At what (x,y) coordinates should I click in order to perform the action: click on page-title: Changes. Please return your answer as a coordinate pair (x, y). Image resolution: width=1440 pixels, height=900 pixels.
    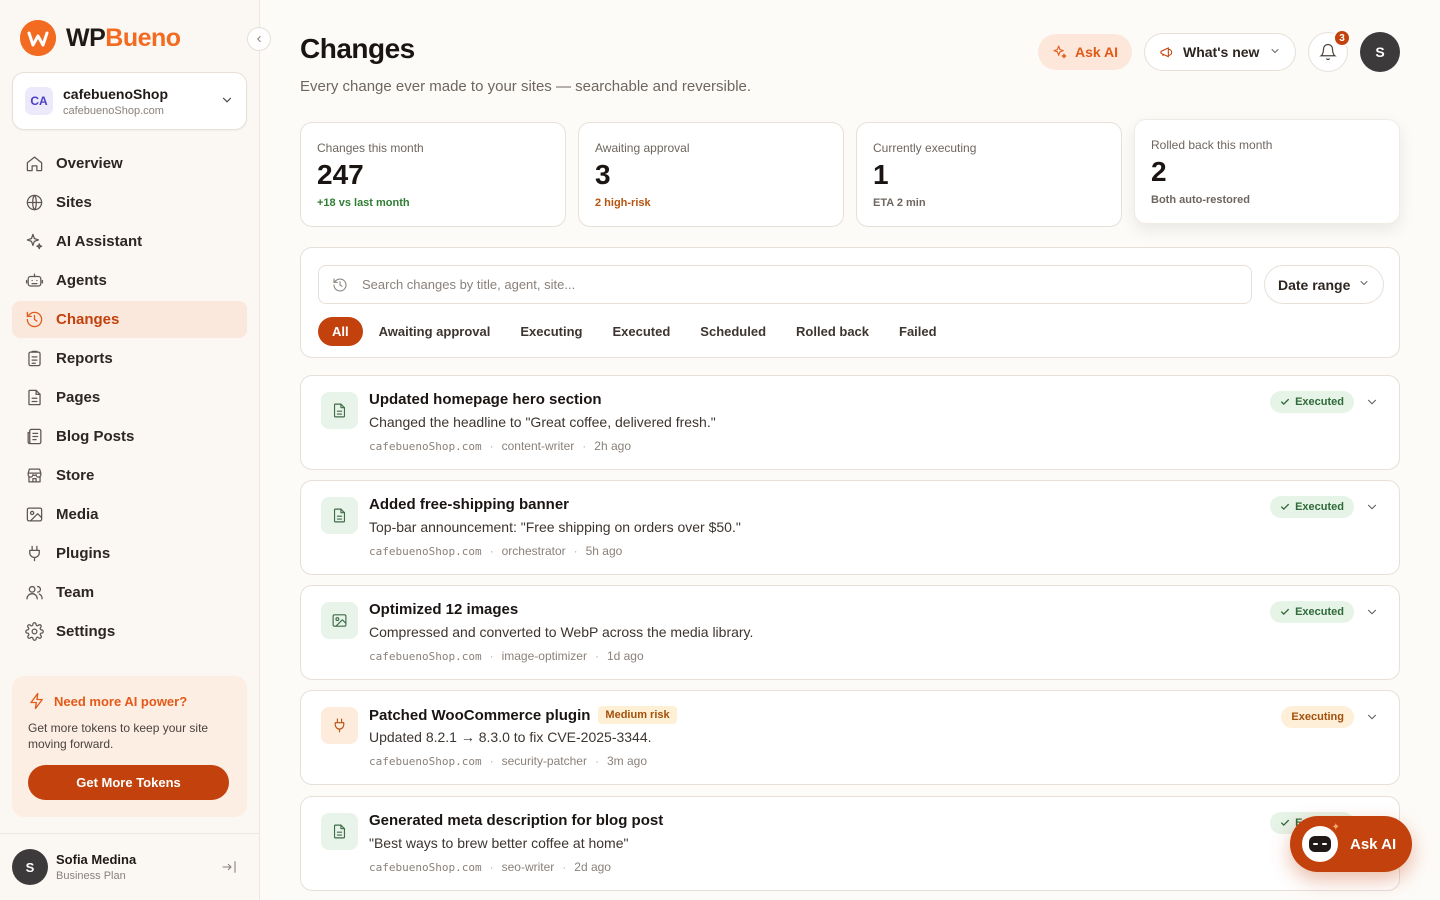
    Looking at the image, I should click on (357, 48).